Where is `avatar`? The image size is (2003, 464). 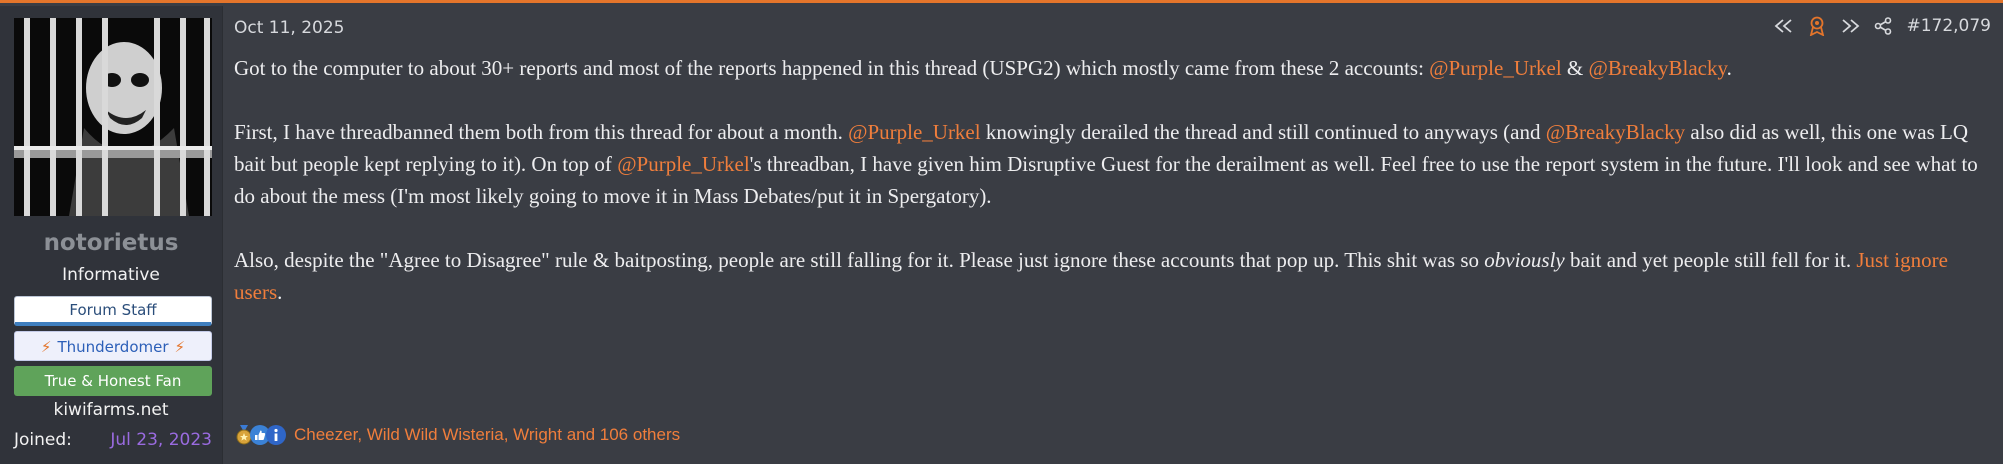 avatar is located at coordinates (113, 117).